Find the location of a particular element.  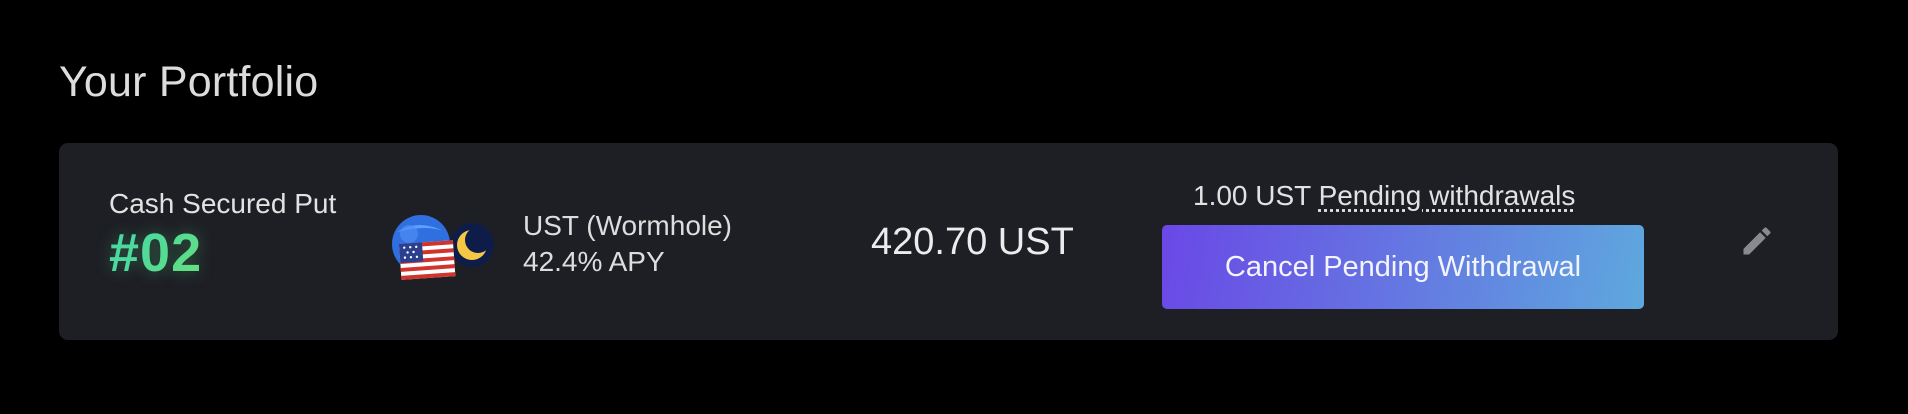

pending-withdrawals-link: Pending withdrawals is located at coordinates (1447, 195).